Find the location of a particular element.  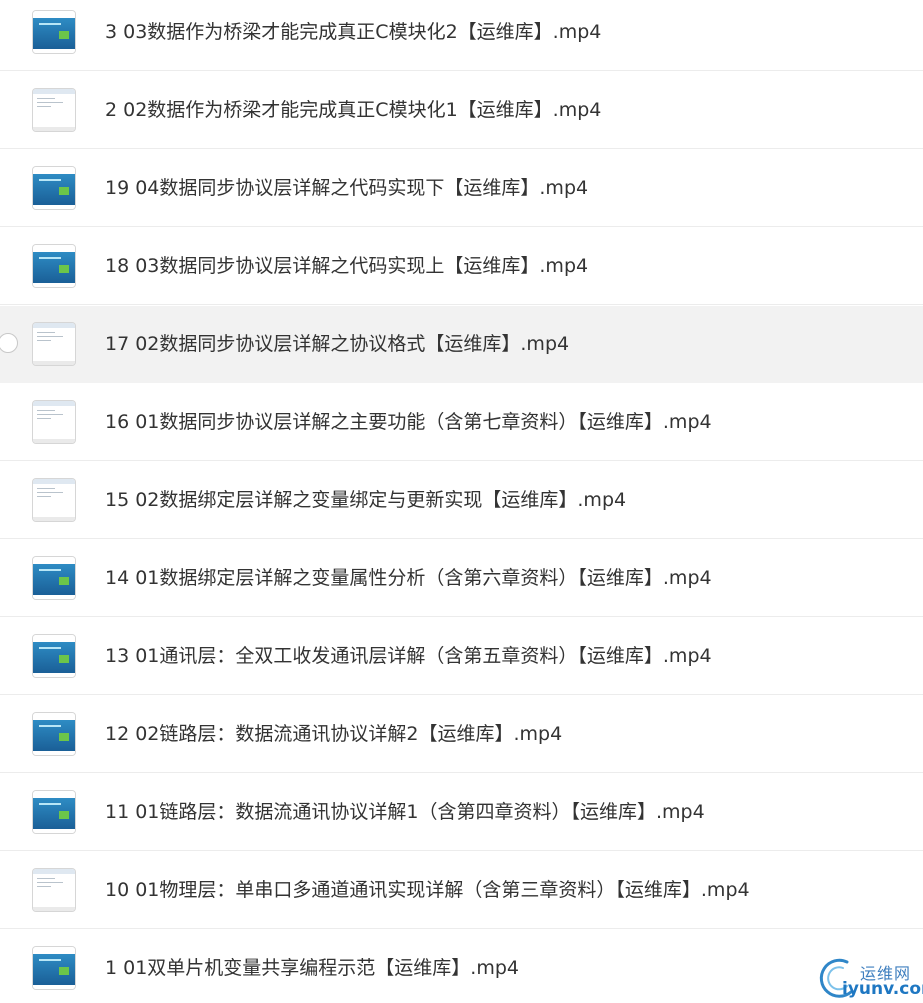

file-name: 16 01数据同步协议层详解之主要功能（含第七章资料）【运维库】.mp4 is located at coordinates (408, 422).